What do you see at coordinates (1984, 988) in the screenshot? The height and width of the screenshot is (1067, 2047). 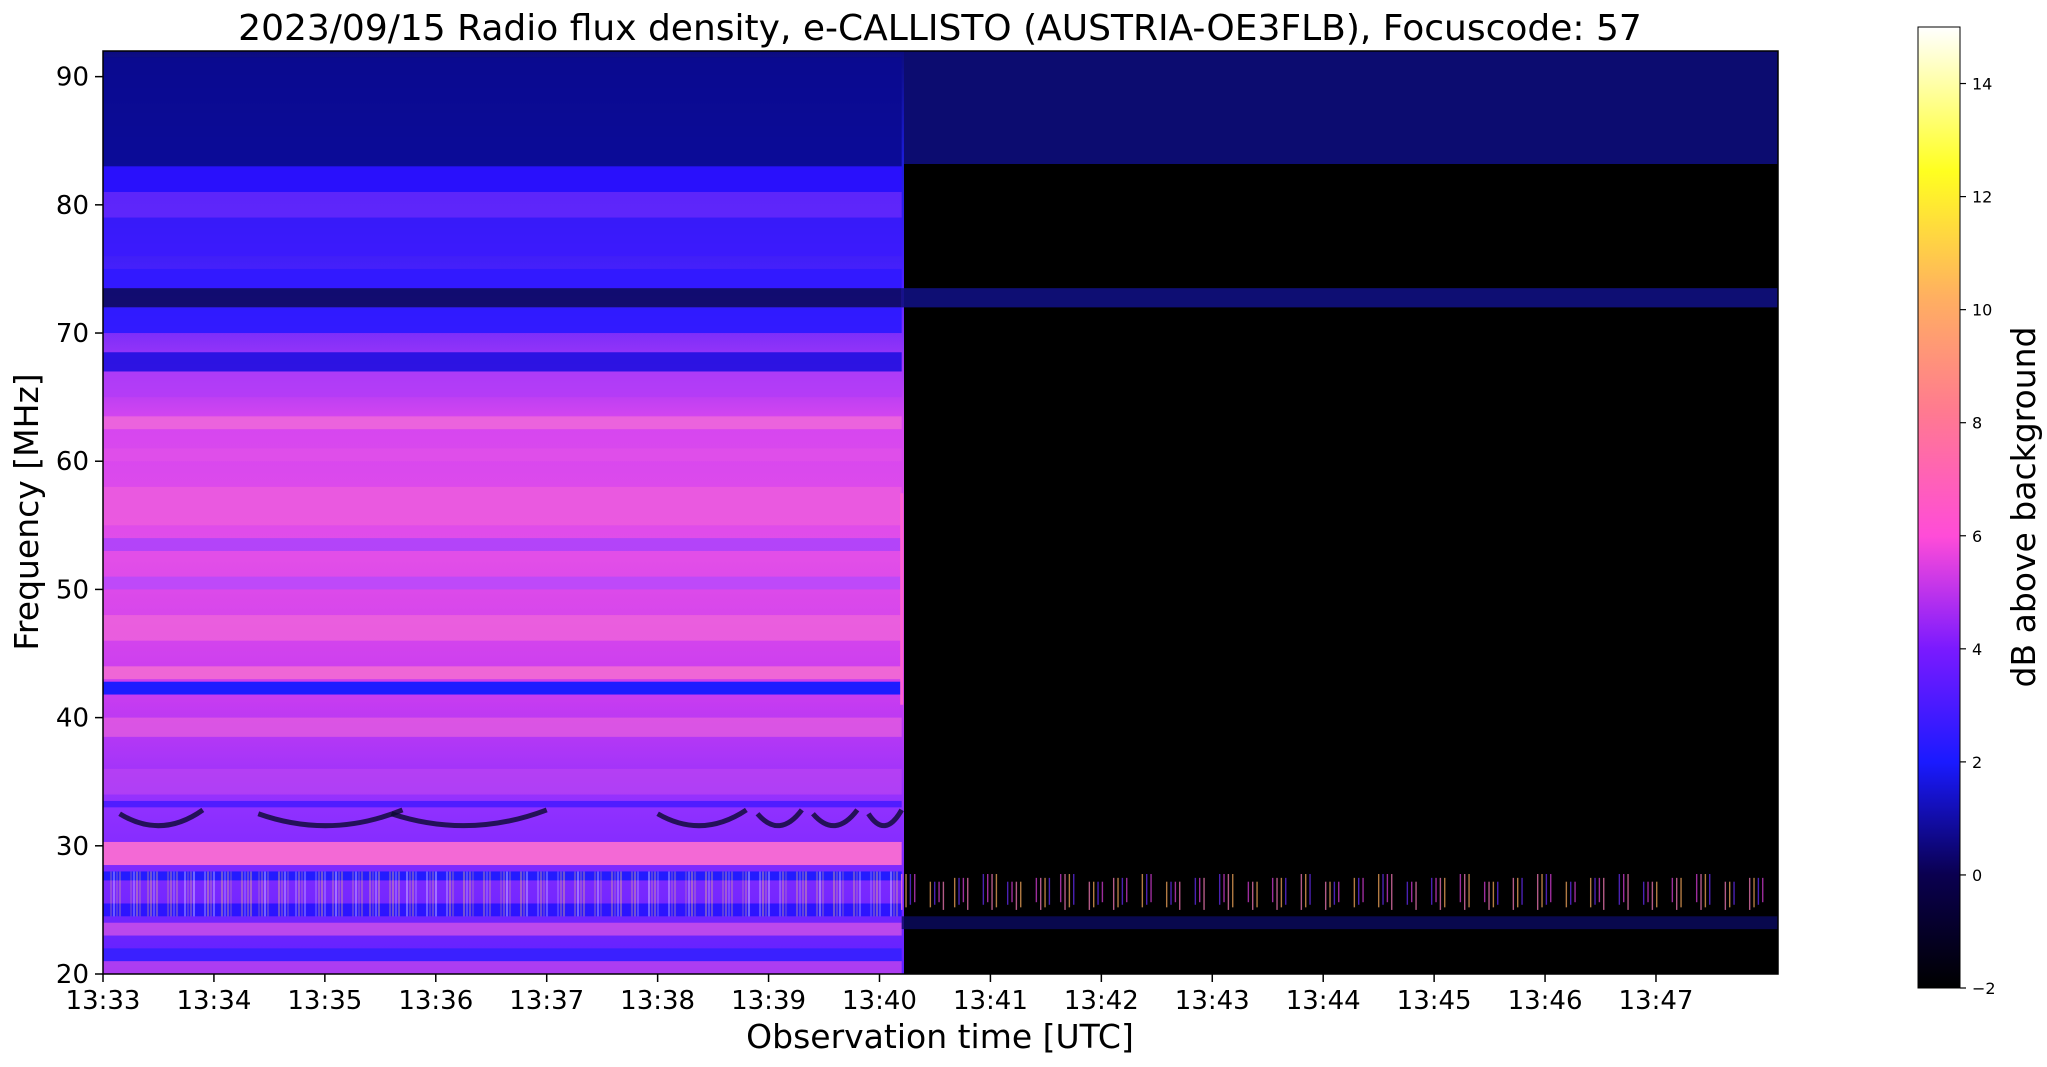 I see `colorbar-tick-label: −2` at bounding box center [1984, 988].